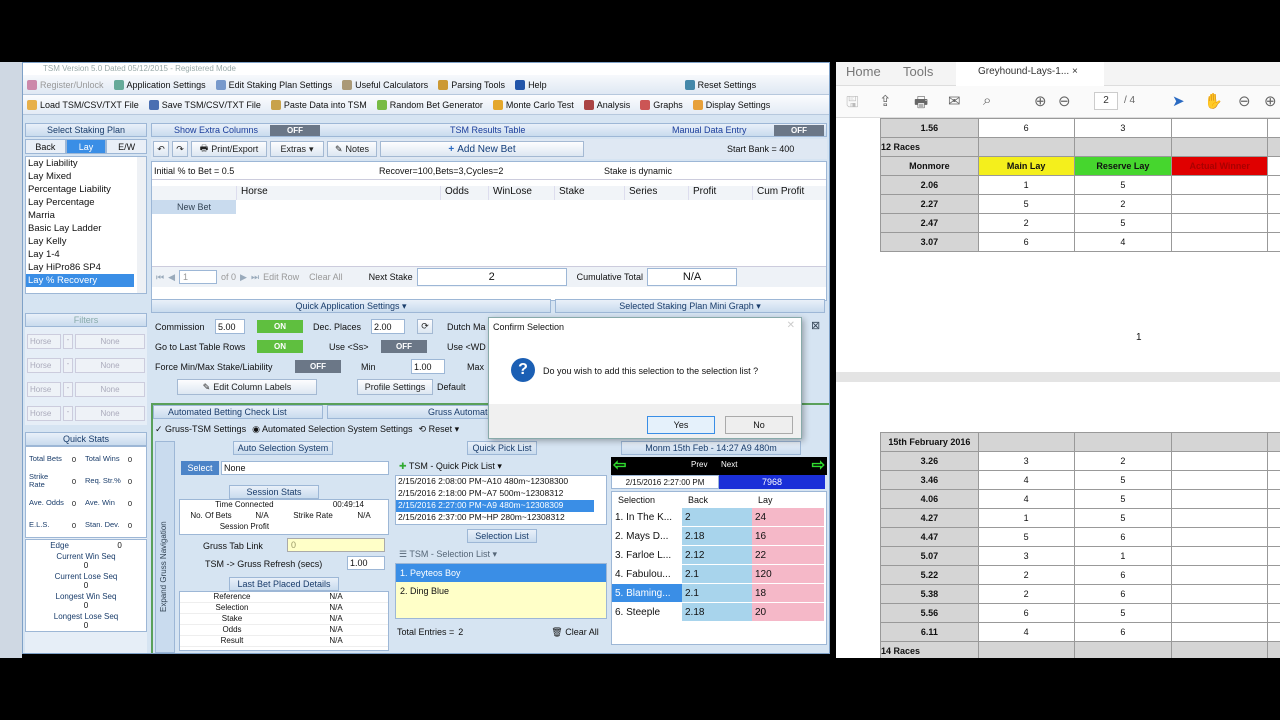 The image size is (1280, 720). Describe the element at coordinates (86, 241) in the screenshot. I see `staking-plan-item: Lay Kelly` at that location.